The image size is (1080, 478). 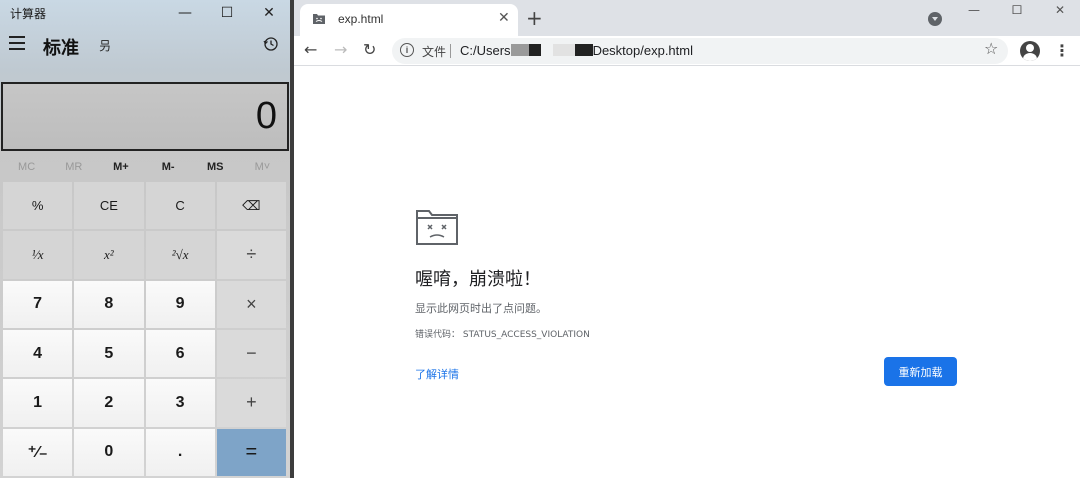 I want to click on square-button: x², so click(x=109, y=255).